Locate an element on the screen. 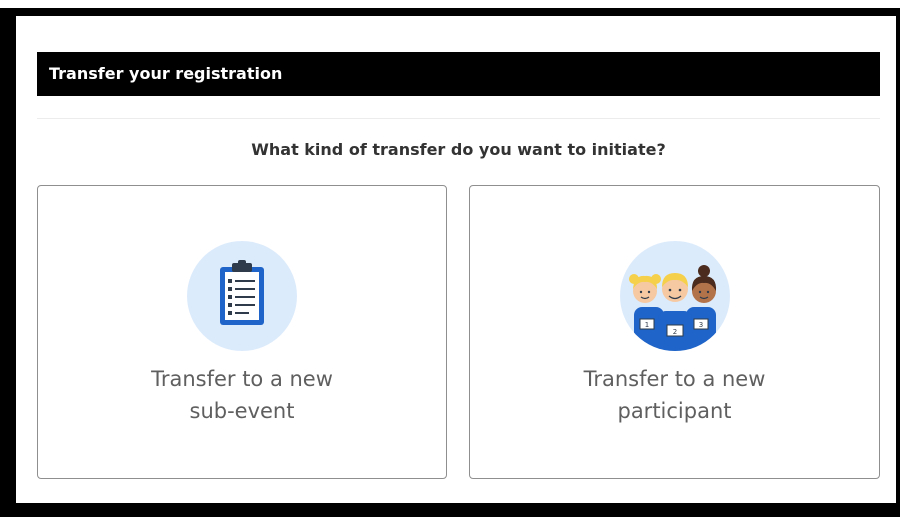 The width and height of the screenshot is (900, 517). page-title: Transfer your registration is located at coordinates (458, 74).